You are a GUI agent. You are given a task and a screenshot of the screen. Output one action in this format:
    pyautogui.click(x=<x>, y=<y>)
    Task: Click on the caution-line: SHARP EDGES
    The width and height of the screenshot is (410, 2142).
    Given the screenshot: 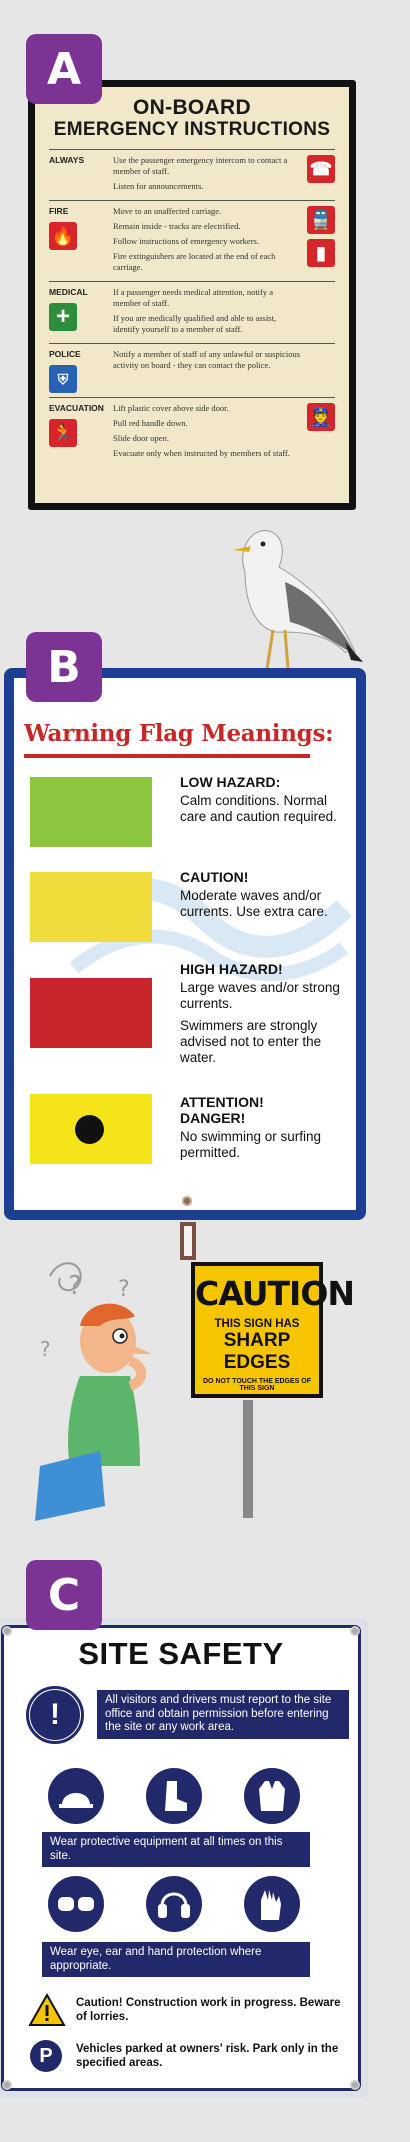 What is the action you would take?
    pyautogui.click(x=257, y=1351)
    